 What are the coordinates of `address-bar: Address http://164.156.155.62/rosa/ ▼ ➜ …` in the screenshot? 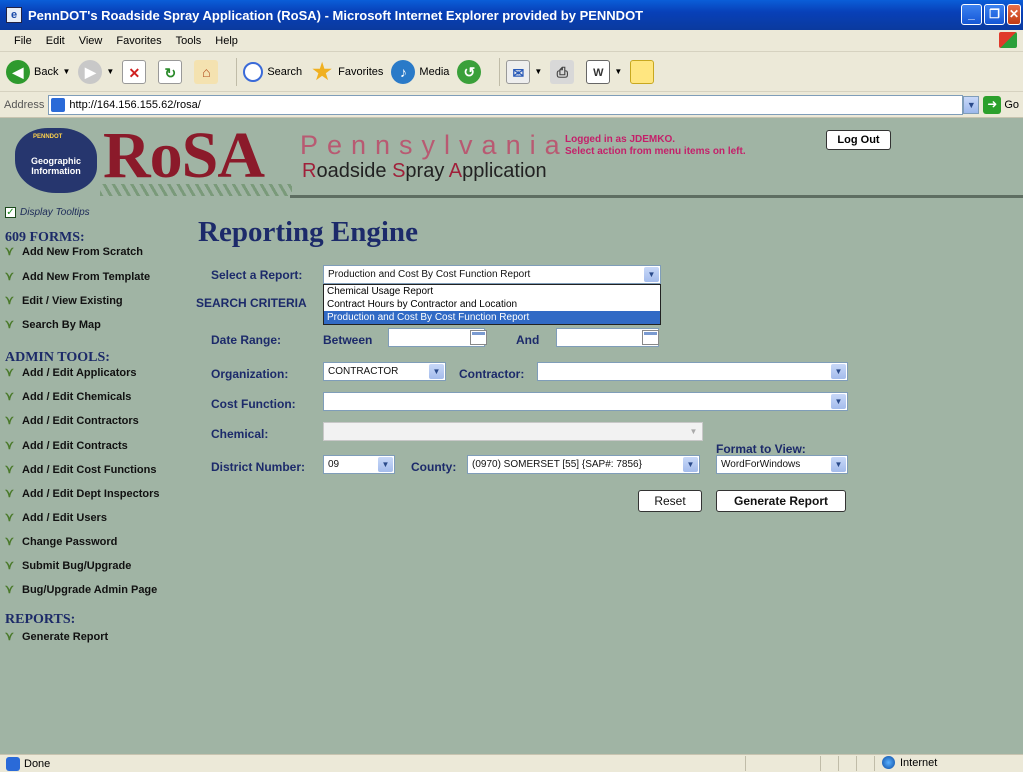 It's located at (511, 105).